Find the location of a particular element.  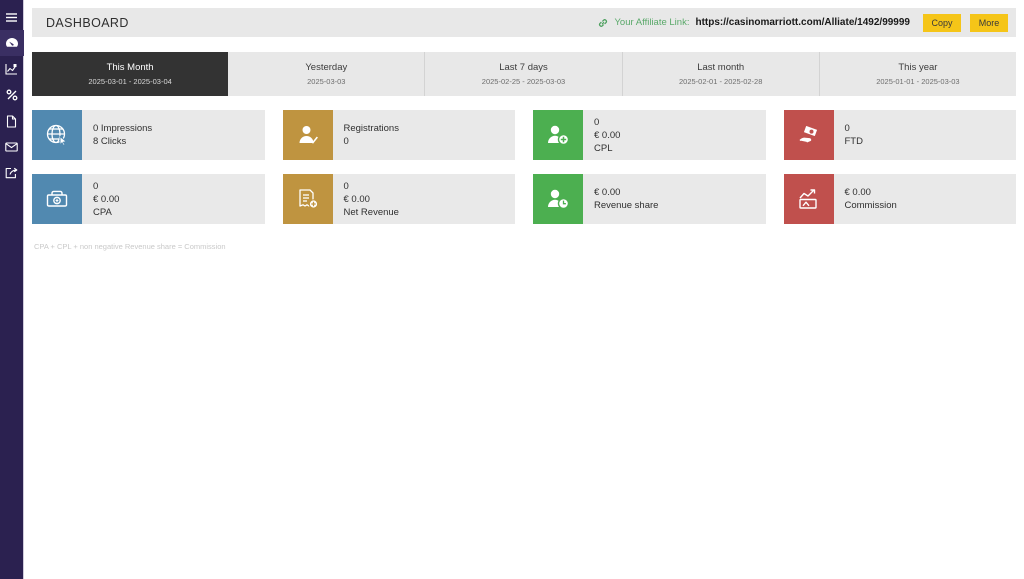

cash-hand-icon is located at coordinates (809, 135).